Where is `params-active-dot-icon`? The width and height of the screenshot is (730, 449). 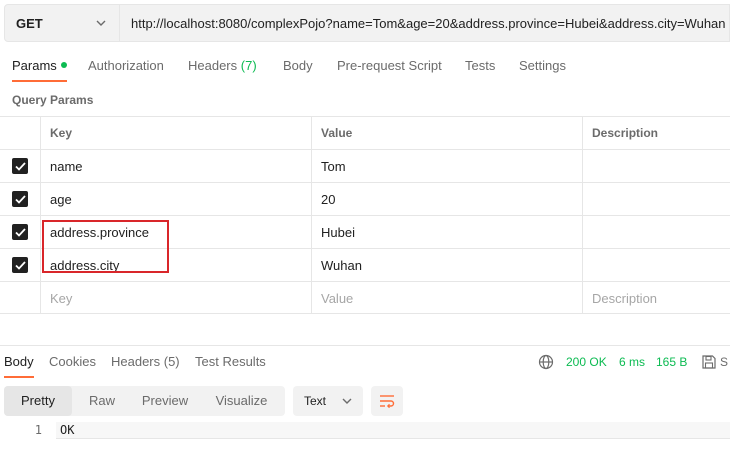
params-active-dot-icon is located at coordinates (63, 65).